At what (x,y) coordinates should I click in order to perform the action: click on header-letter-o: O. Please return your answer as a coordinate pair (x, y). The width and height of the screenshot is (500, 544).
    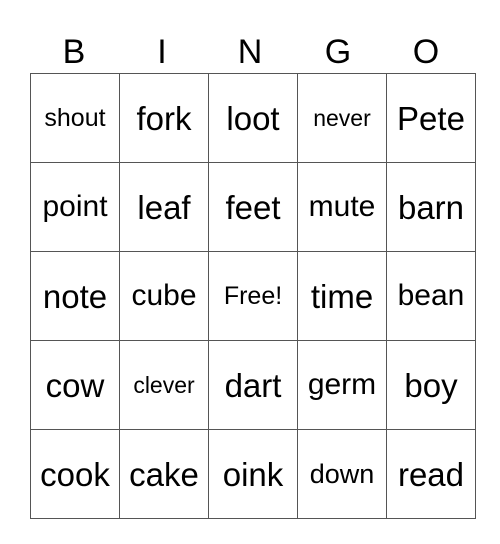
    Looking at the image, I should click on (426, 52).